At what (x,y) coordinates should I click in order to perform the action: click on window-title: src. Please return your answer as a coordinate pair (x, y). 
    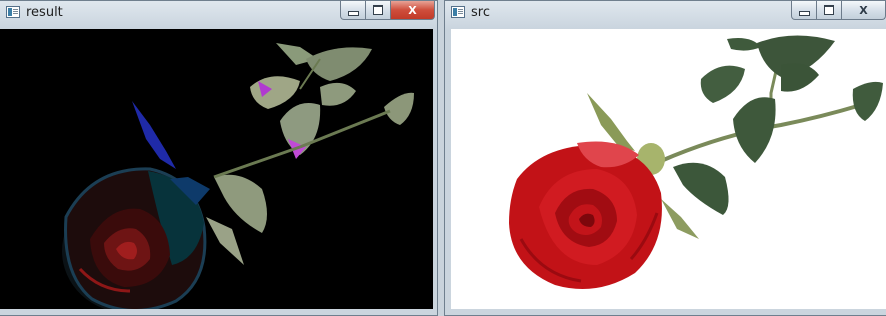
    Looking at the image, I should click on (480, 12).